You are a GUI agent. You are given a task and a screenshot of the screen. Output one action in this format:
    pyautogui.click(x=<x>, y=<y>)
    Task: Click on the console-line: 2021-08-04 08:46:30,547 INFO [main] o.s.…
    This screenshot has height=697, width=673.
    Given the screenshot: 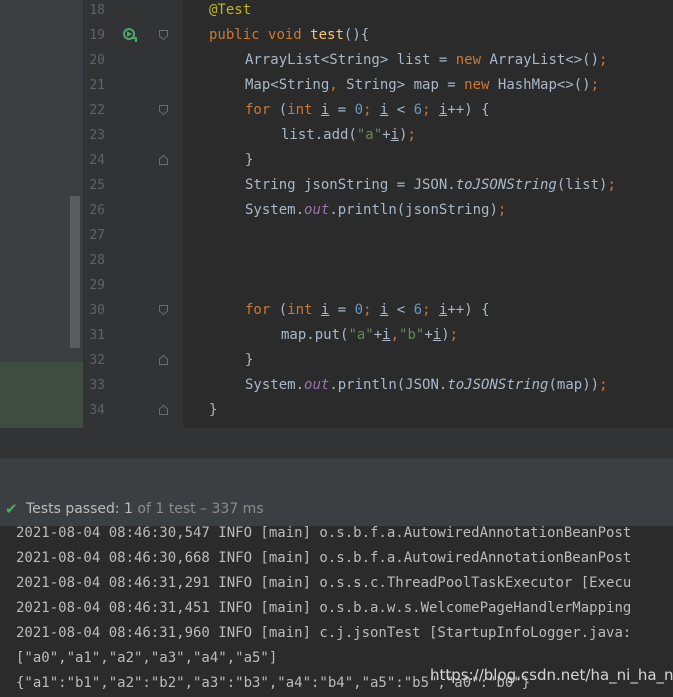 What is the action you would take?
    pyautogui.click(x=324, y=533)
    